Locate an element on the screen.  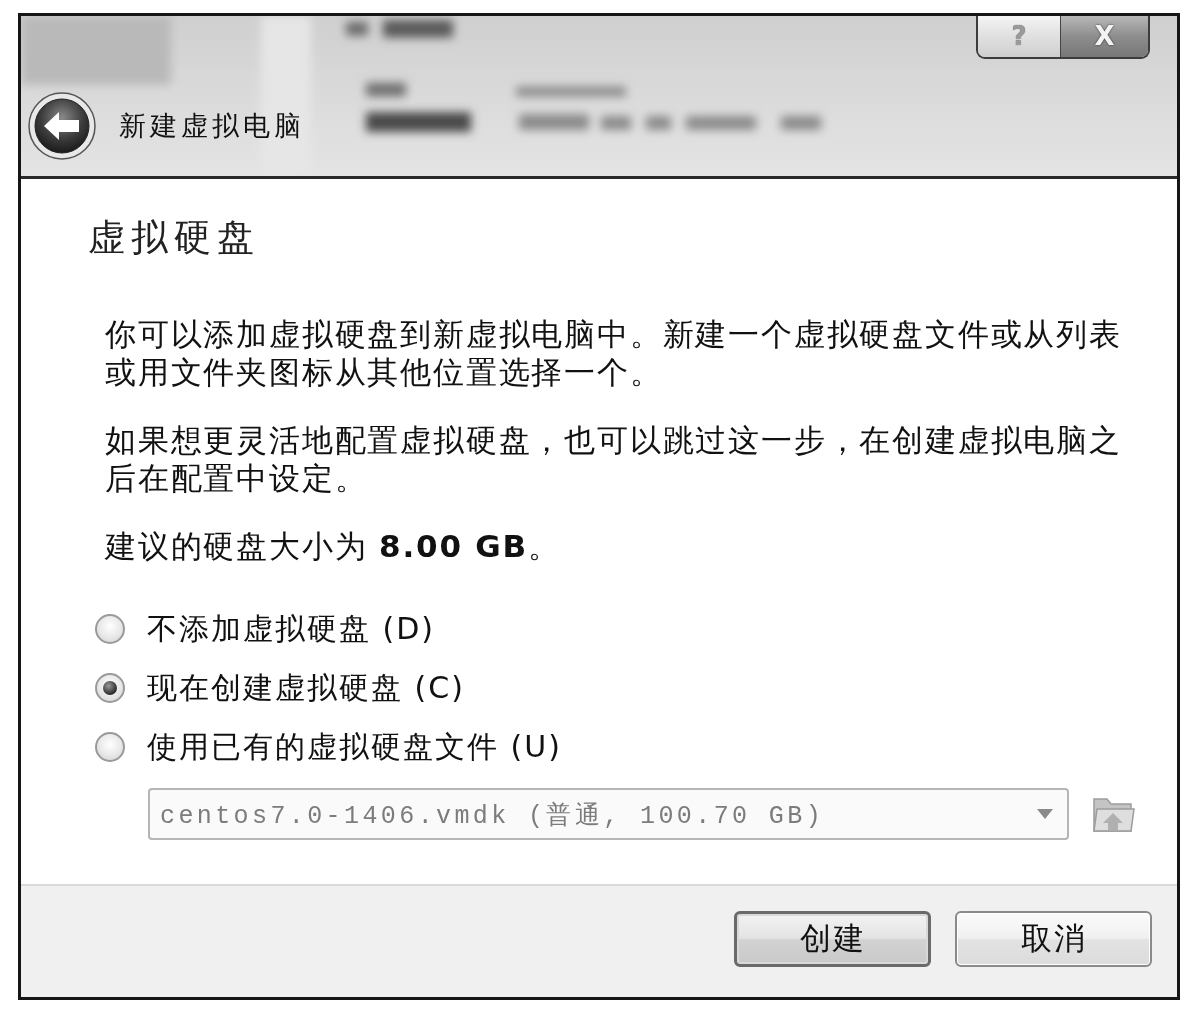
radio-label: 现在创建虚拟硬盘 (C) is located at coordinates (306, 687).